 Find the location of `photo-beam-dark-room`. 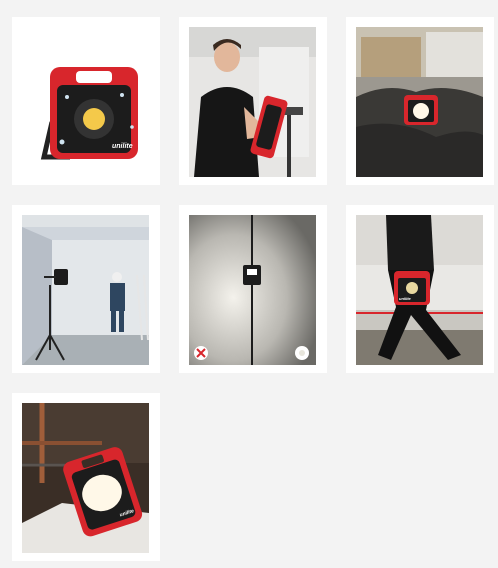

photo-beam-dark-room is located at coordinates (252, 290).